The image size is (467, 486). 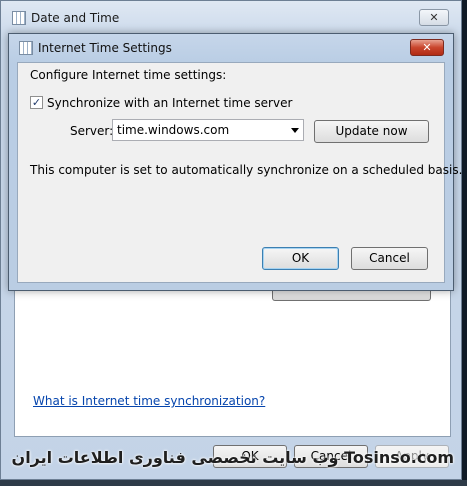 What do you see at coordinates (105, 48) in the screenshot?
I see `dialog-title: Internet Time Settings` at bounding box center [105, 48].